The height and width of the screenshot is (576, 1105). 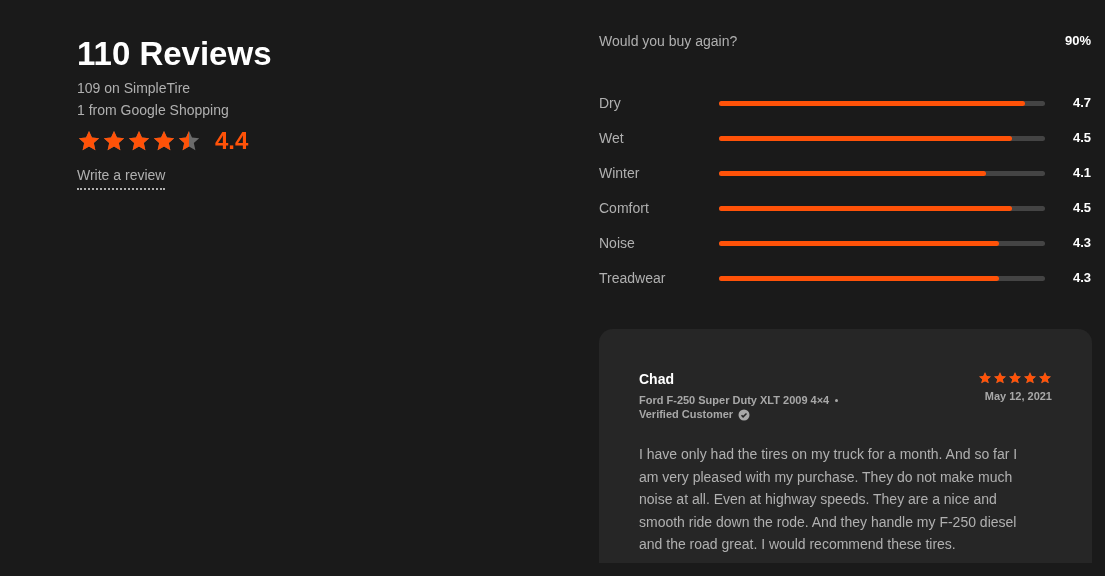 What do you see at coordinates (174, 54) in the screenshot?
I see `reviews-heading: 110 Reviews` at bounding box center [174, 54].